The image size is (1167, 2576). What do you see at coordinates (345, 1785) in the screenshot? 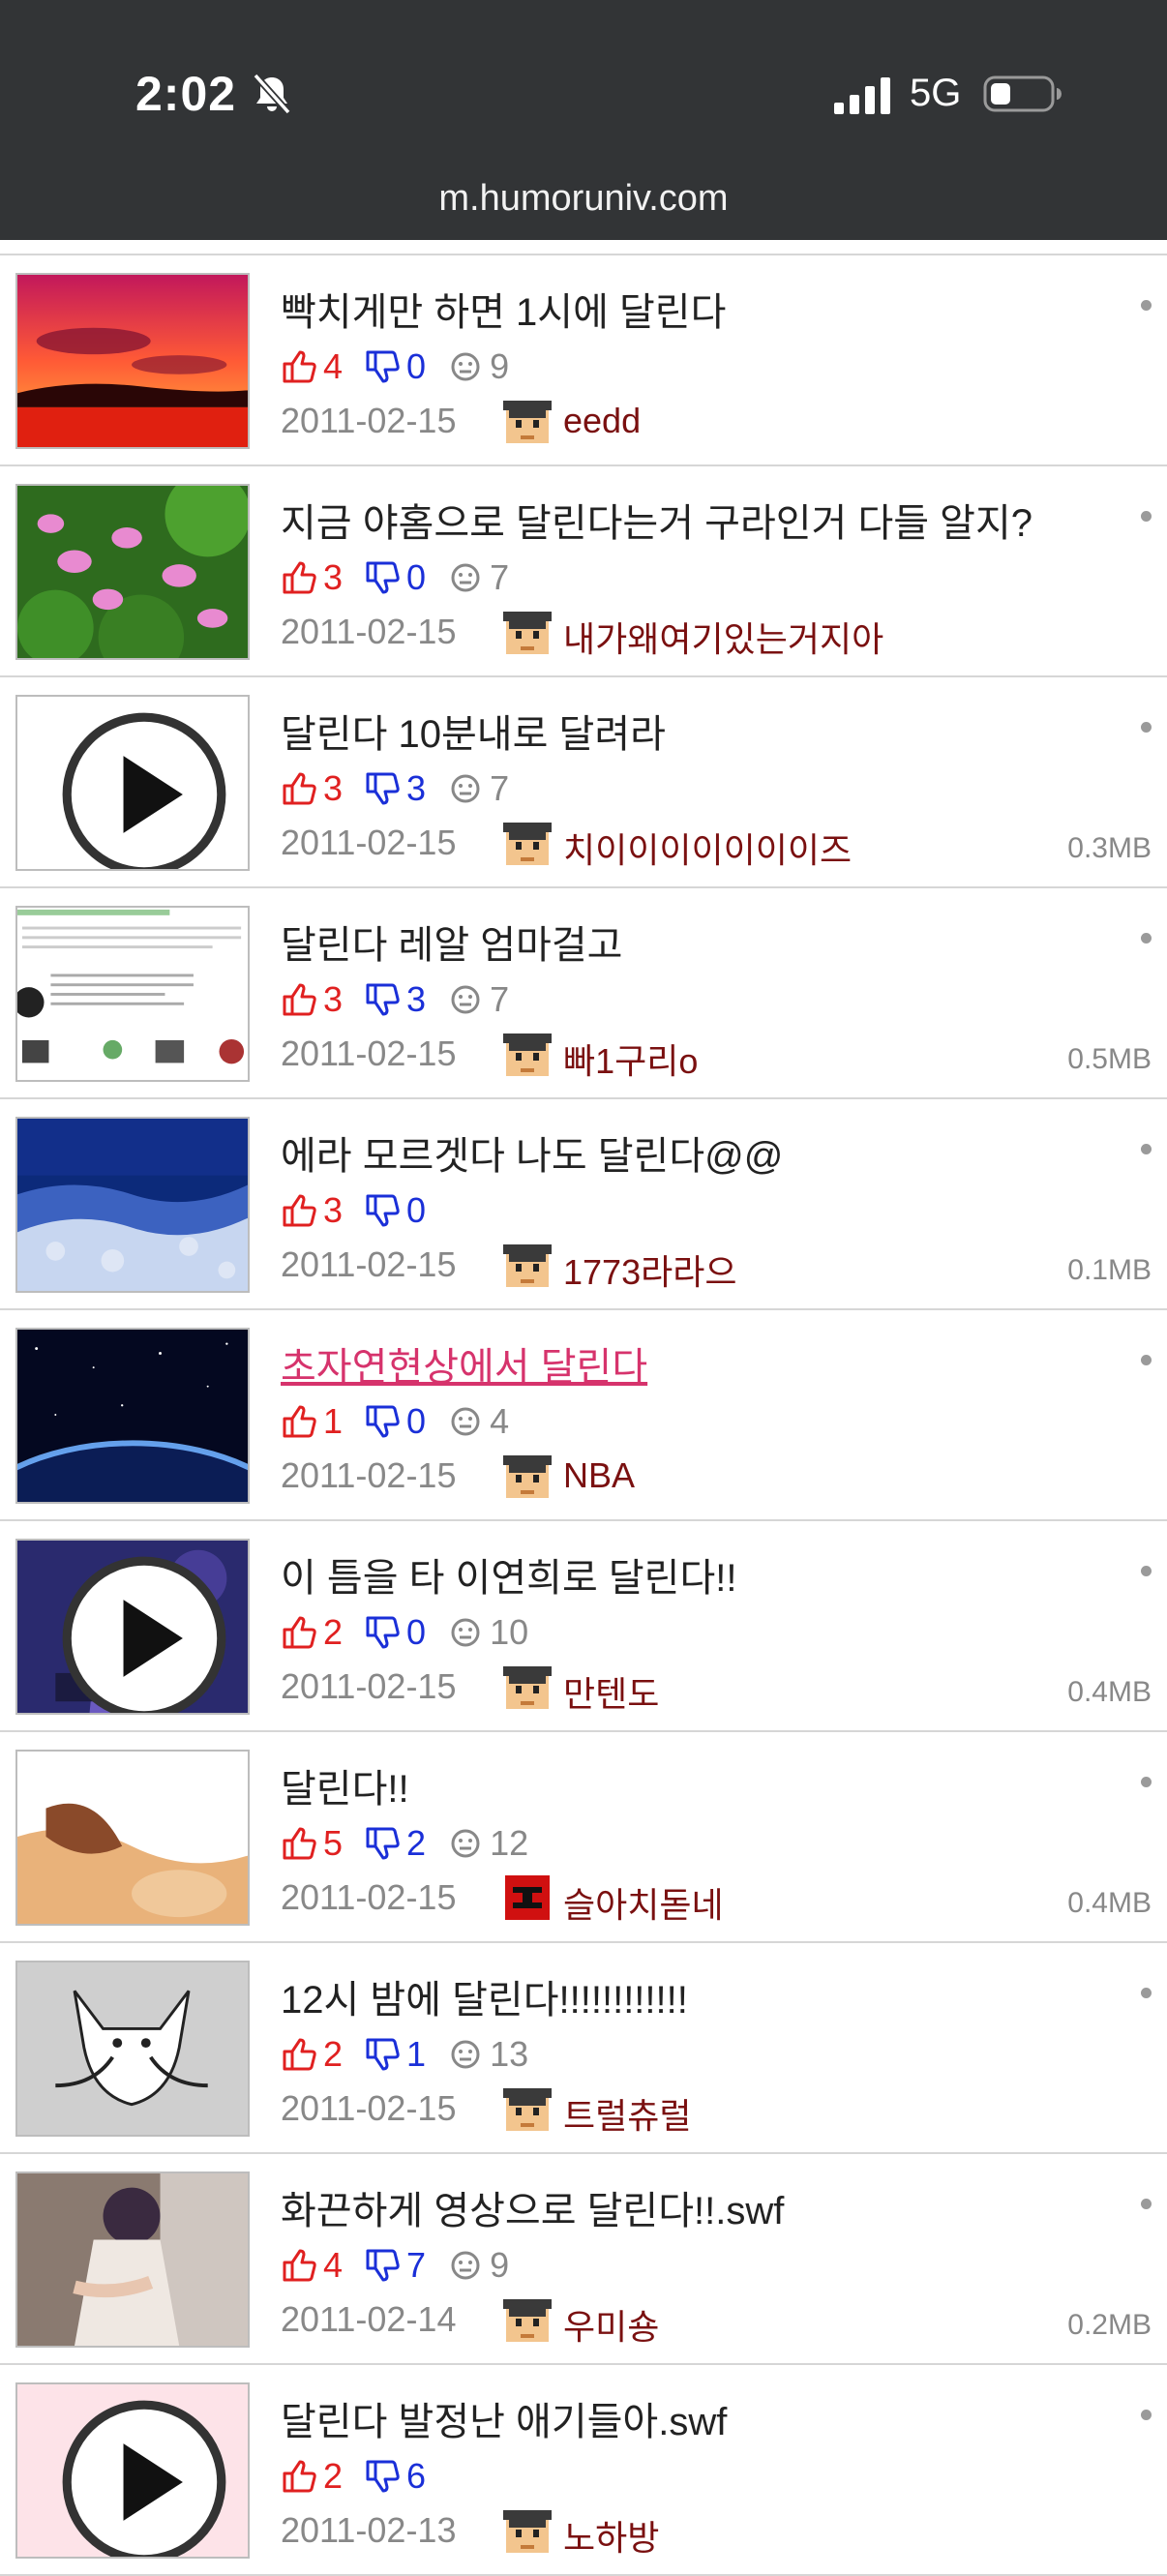
I see `post-title: 달린다!!` at bounding box center [345, 1785].